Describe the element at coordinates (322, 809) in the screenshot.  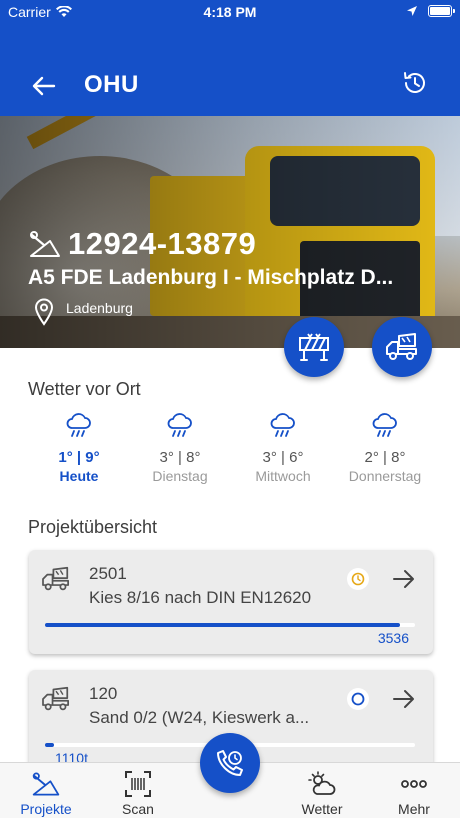
I see `tab-label: Wetter` at that location.